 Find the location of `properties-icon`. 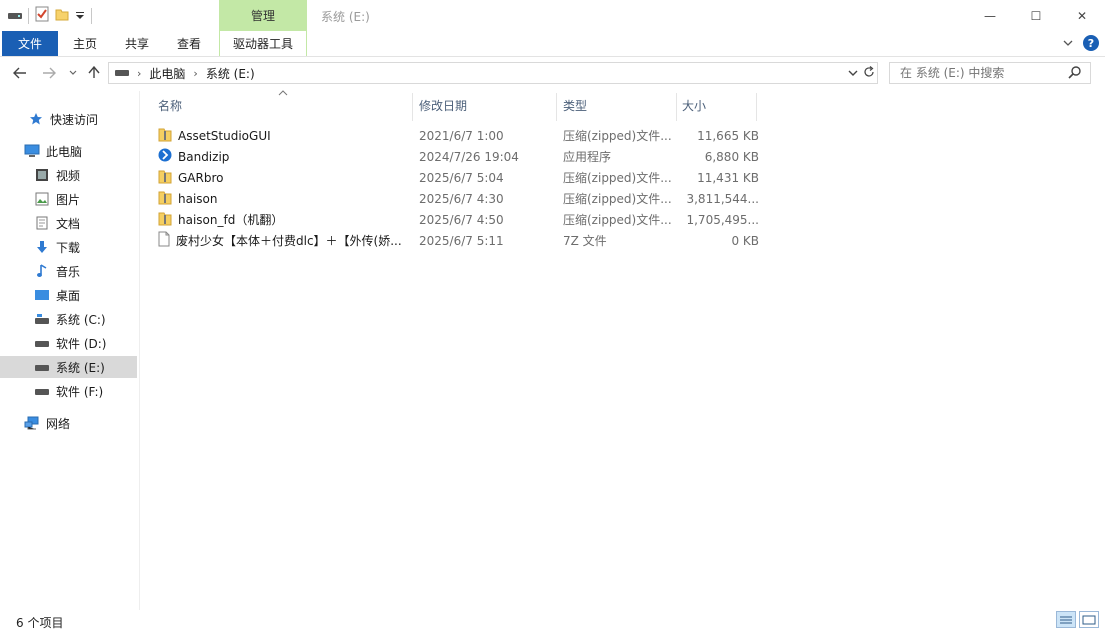

properties-icon is located at coordinates (42, 15).